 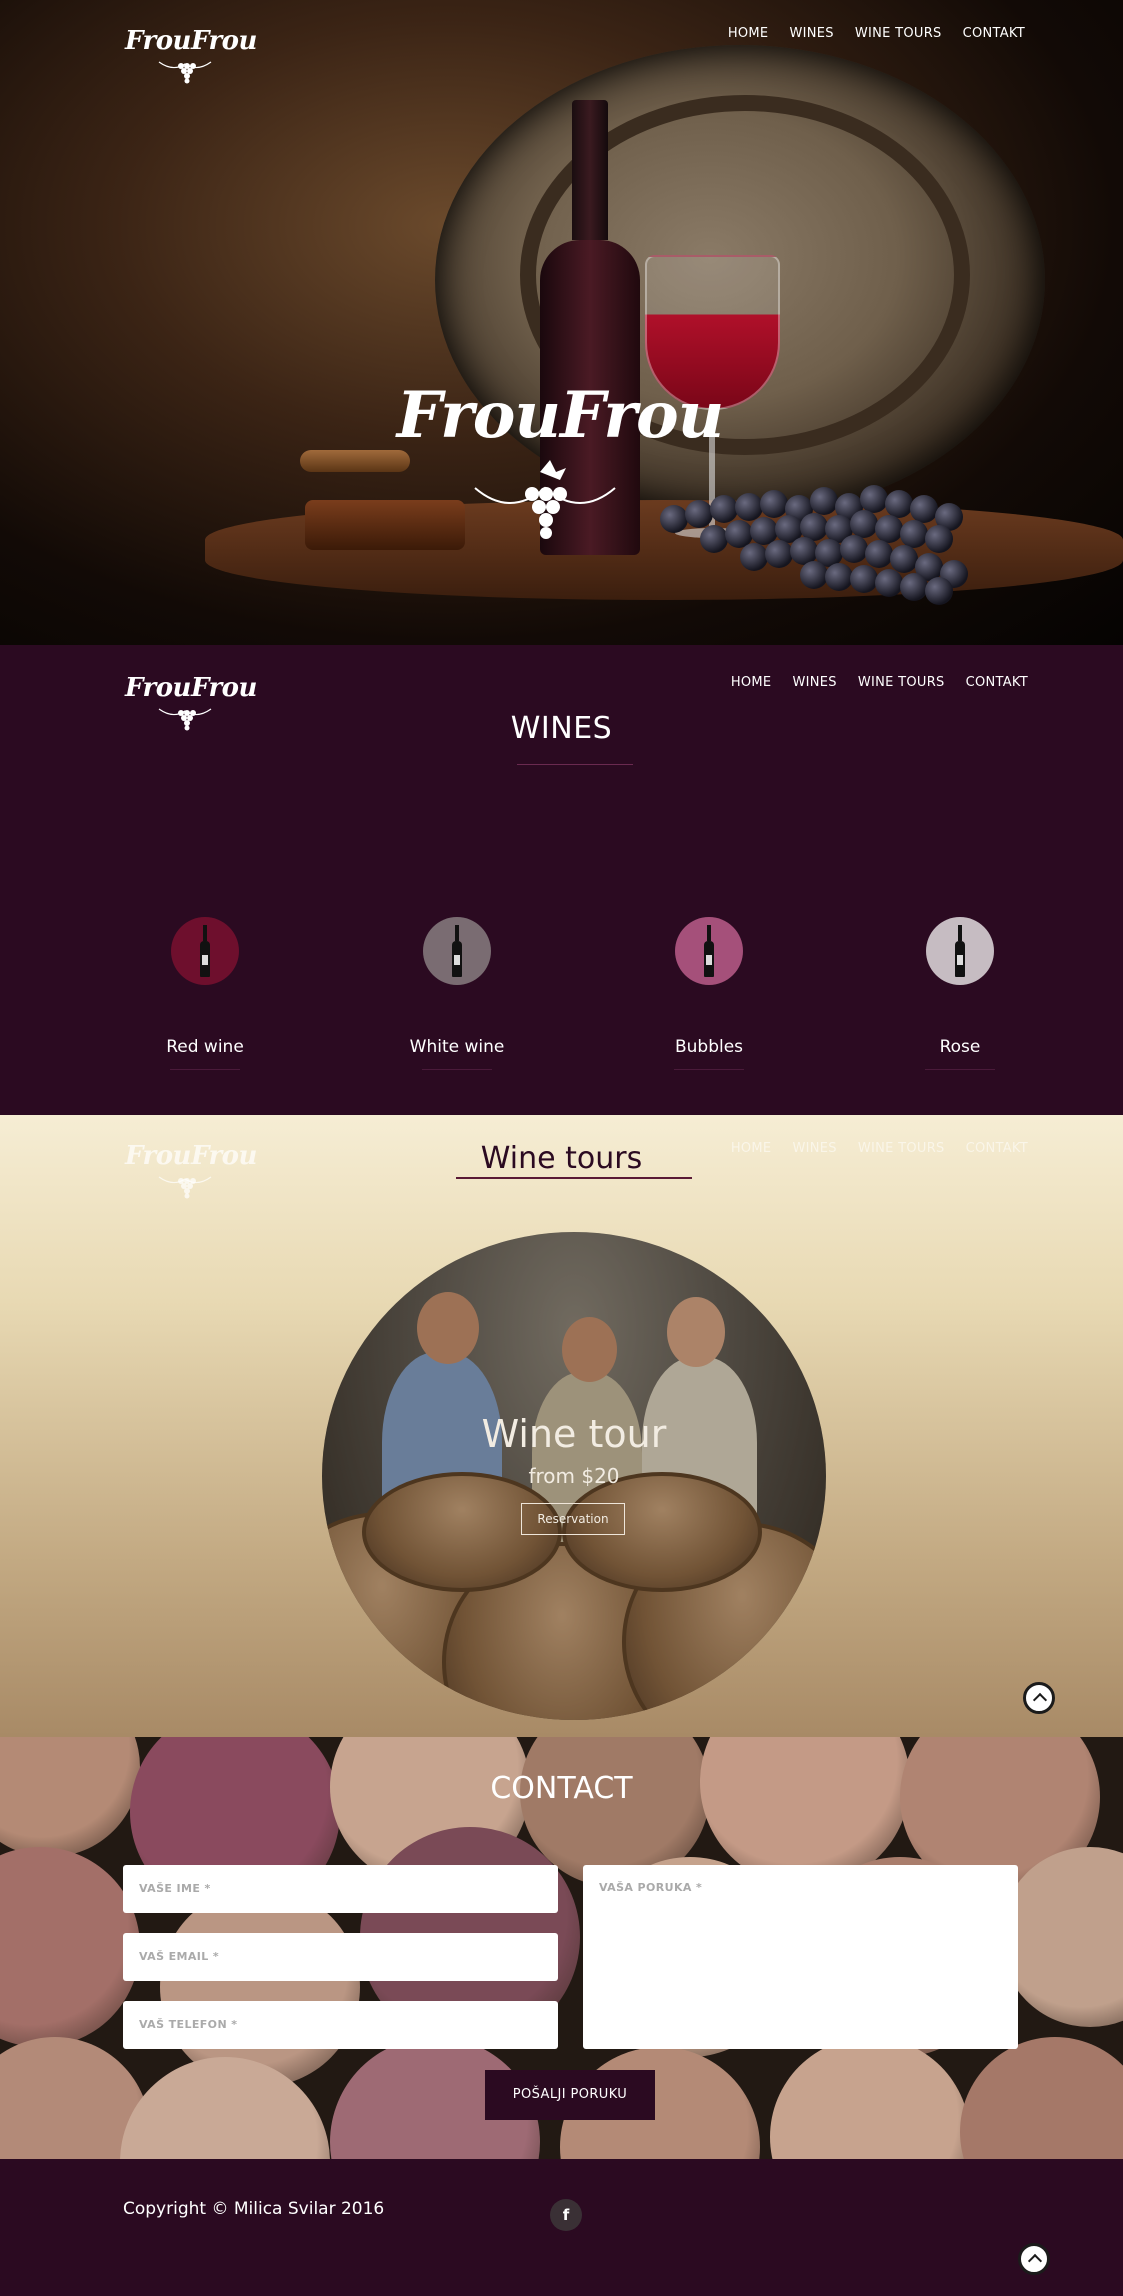 I want to click on wine-tour-card: Wine tour from $20 Reservation, so click(x=574, y=1476).